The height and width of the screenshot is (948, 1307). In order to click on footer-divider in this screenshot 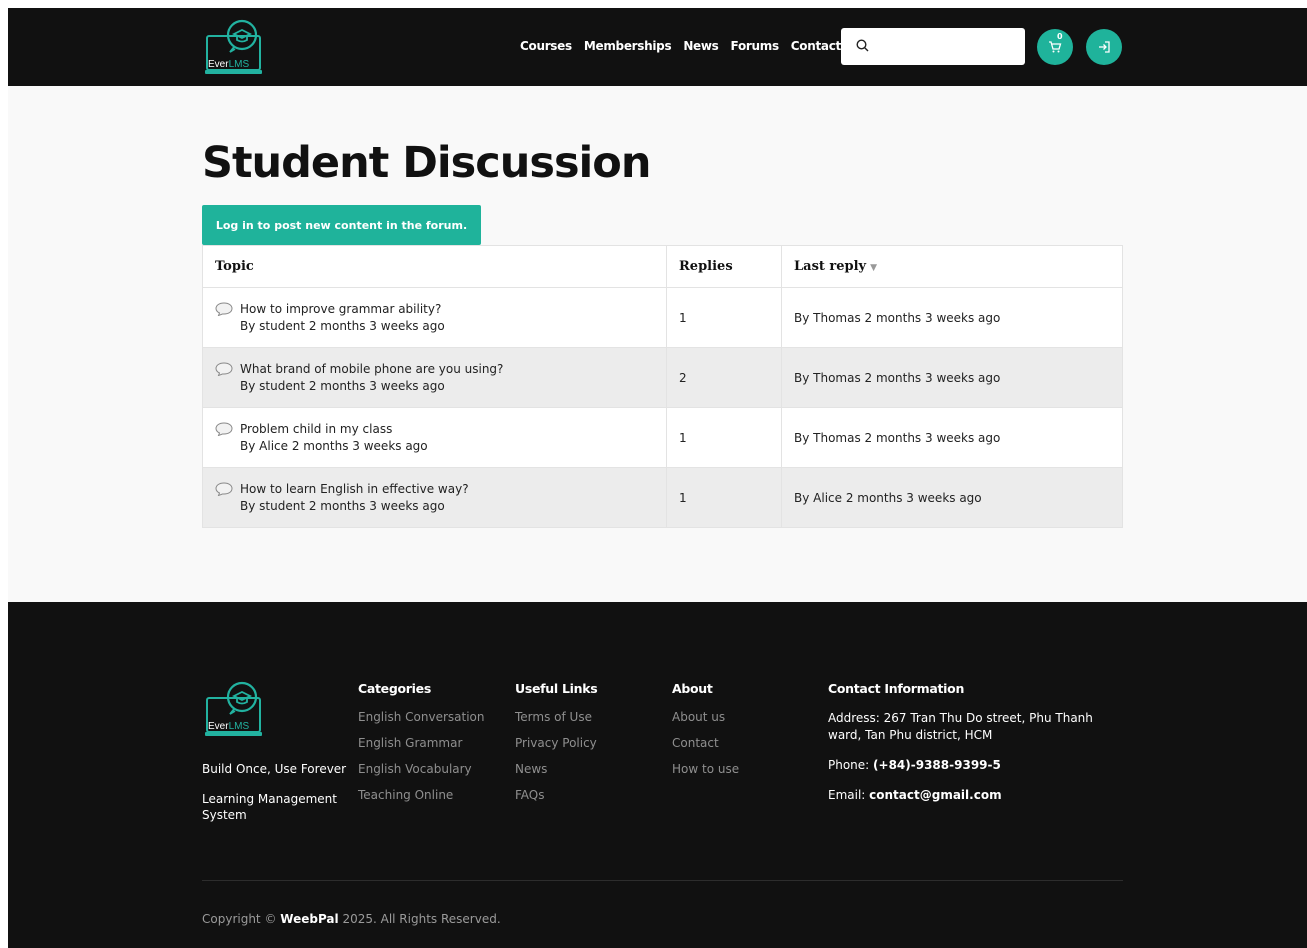, I will do `click(662, 880)`.